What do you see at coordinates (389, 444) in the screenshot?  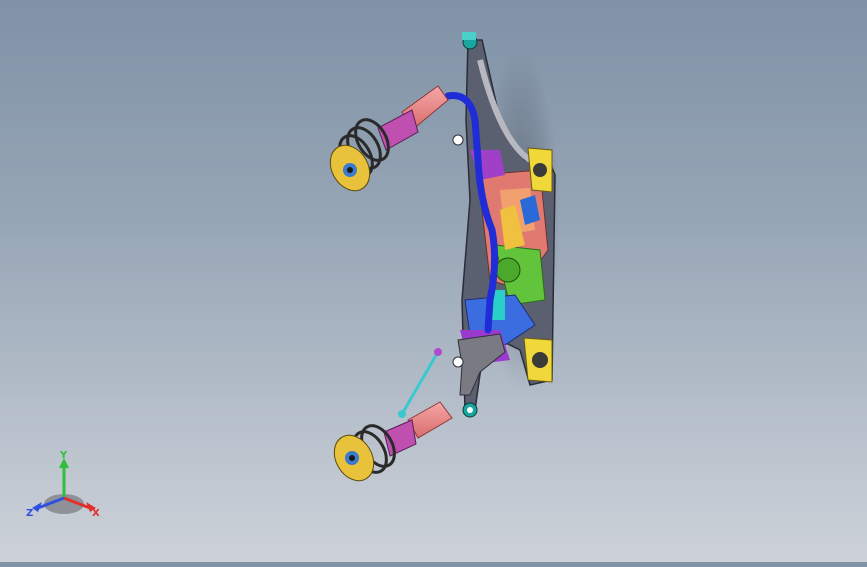 I see `strut-assembly-lower` at bounding box center [389, 444].